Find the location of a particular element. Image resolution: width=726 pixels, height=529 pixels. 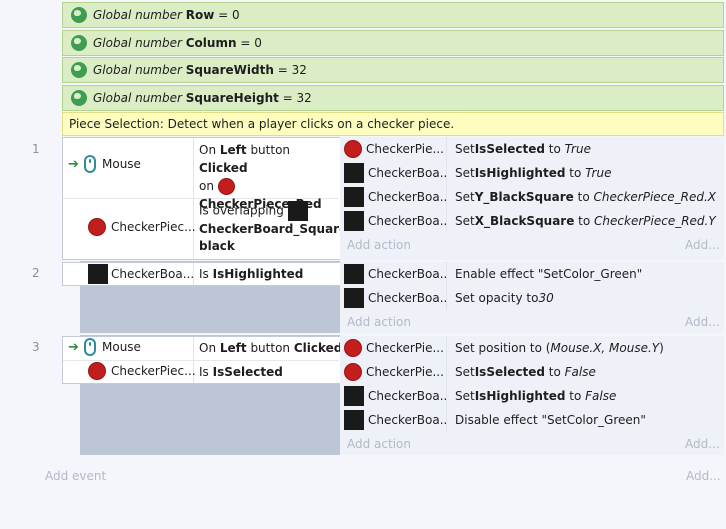

condition-text: On Left button Clicked is located at coordinates (270, 348).